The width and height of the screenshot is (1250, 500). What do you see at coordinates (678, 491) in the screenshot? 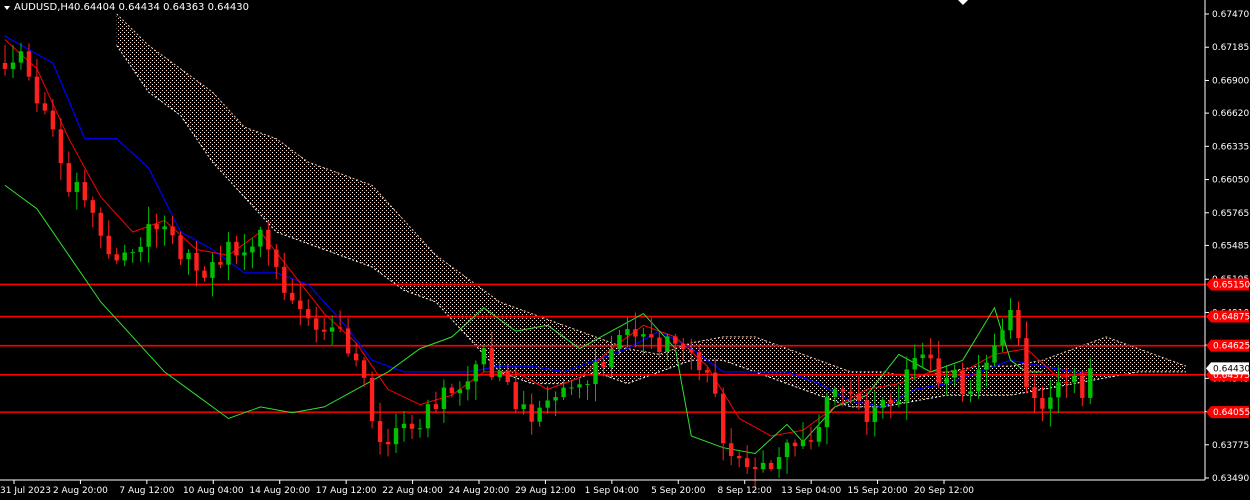
I see `time-tick-label: 5 Sep 20:00` at bounding box center [678, 491].